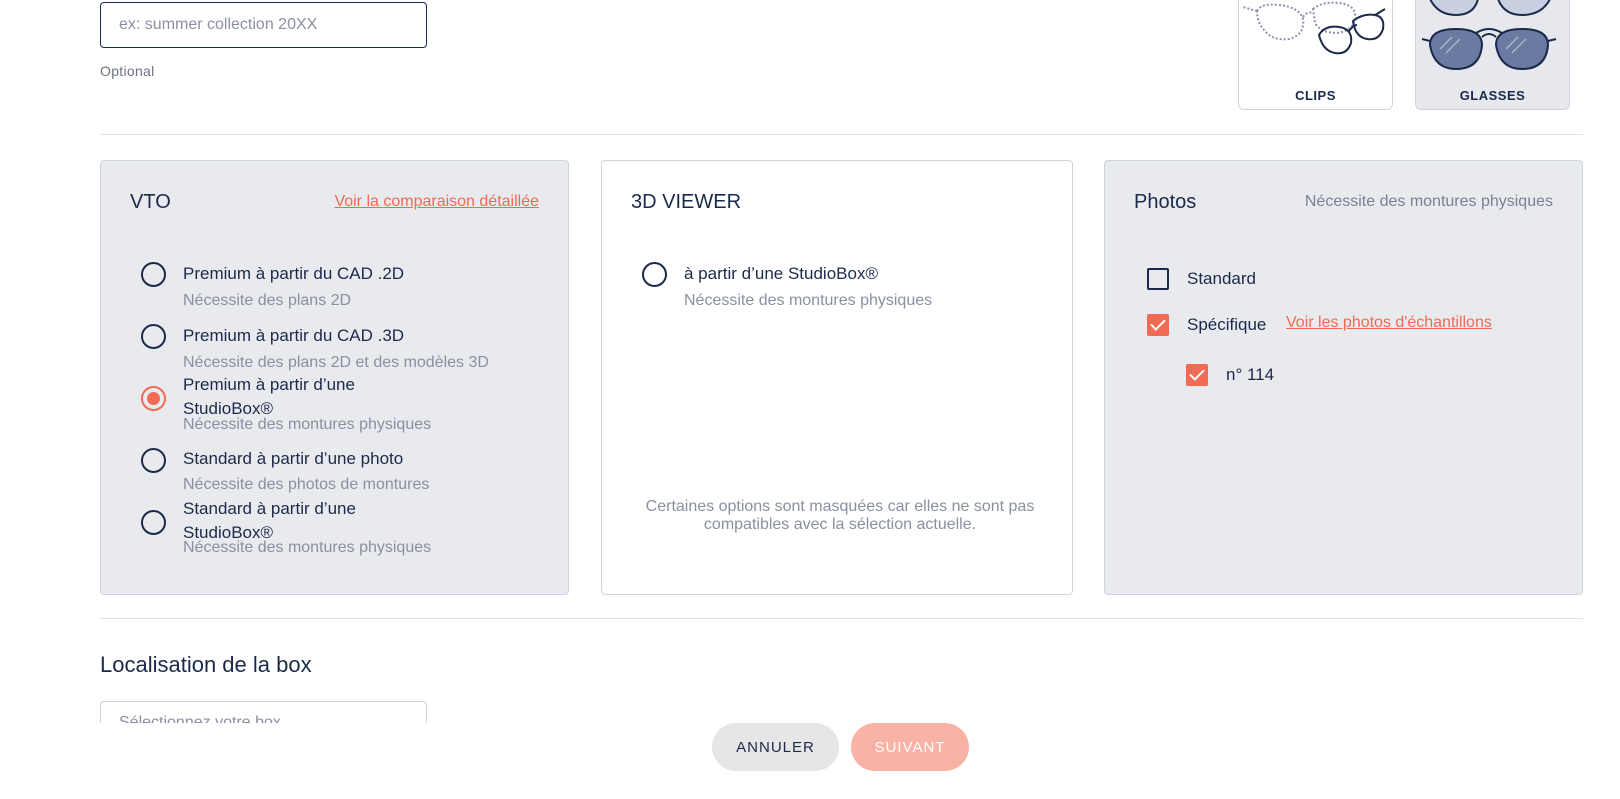 The image size is (1620, 799). What do you see at coordinates (153, 336) in the screenshot?
I see `vto-option-cad3d-radio` at bounding box center [153, 336].